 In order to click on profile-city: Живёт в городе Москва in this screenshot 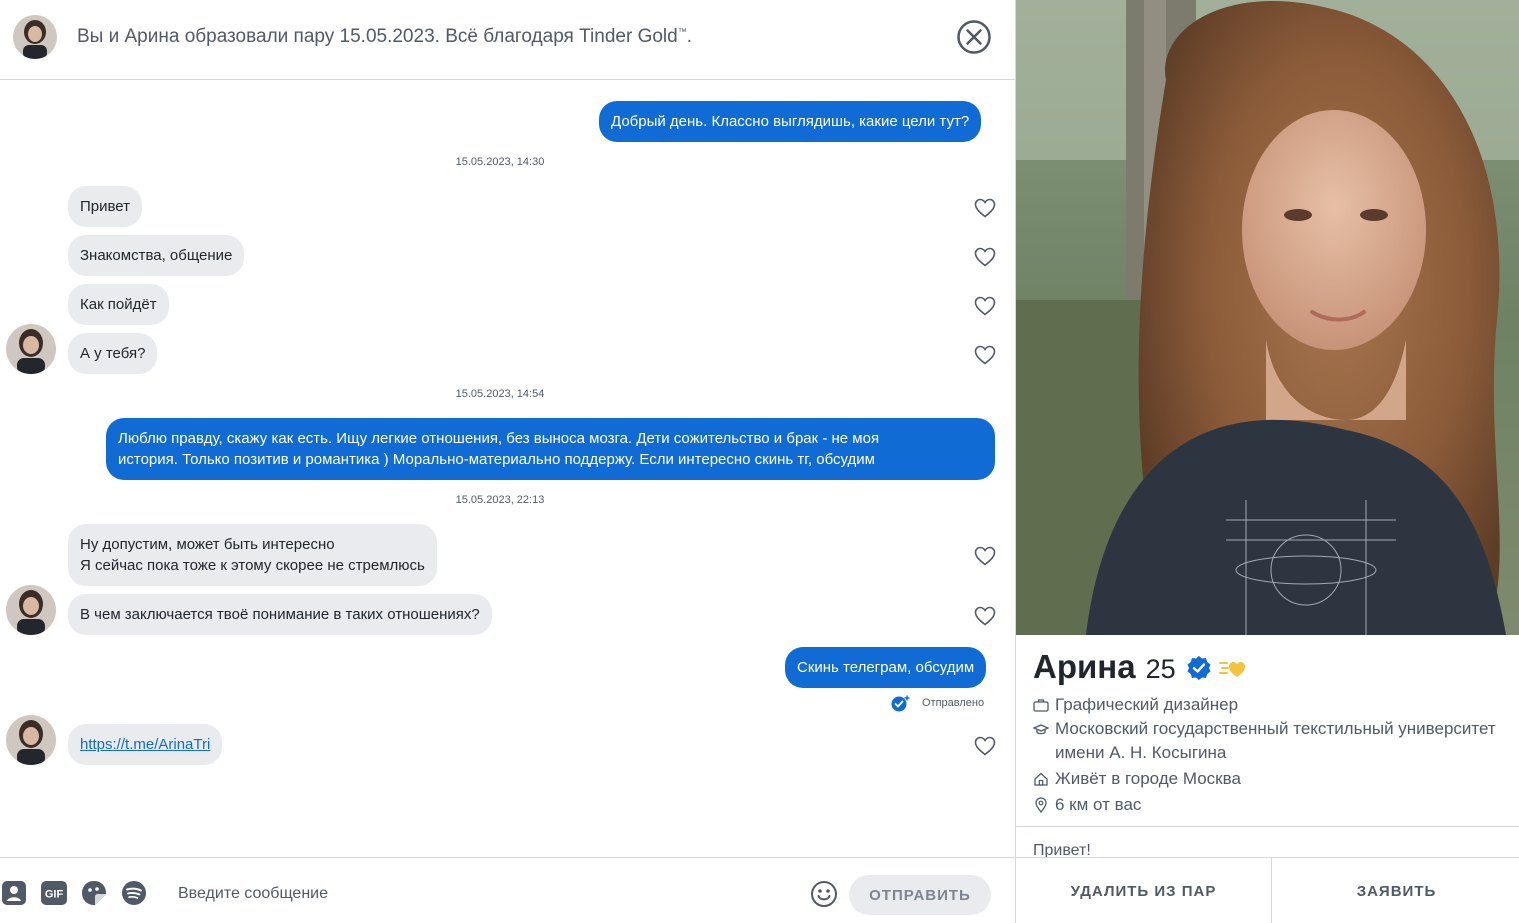, I will do `click(1148, 778)`.